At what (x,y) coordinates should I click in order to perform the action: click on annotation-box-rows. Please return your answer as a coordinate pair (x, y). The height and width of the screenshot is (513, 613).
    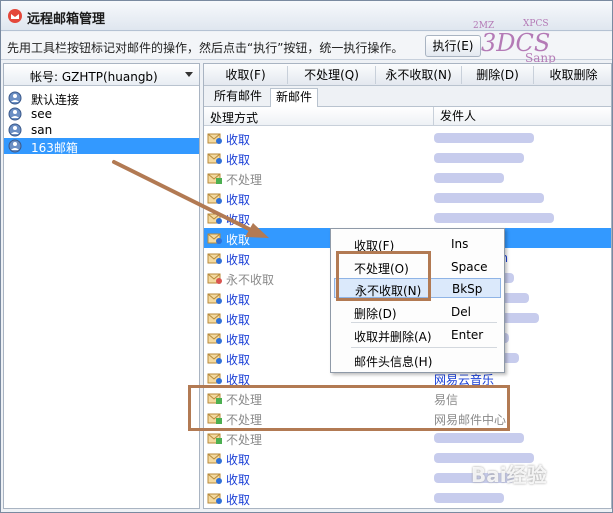
    Looking at the image, I should click on (349, 408).